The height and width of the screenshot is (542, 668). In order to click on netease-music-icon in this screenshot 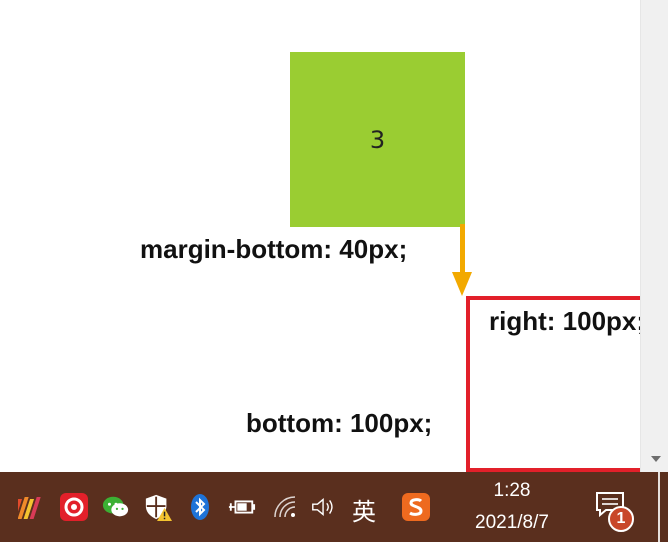, I will do `click(74, 507)`.